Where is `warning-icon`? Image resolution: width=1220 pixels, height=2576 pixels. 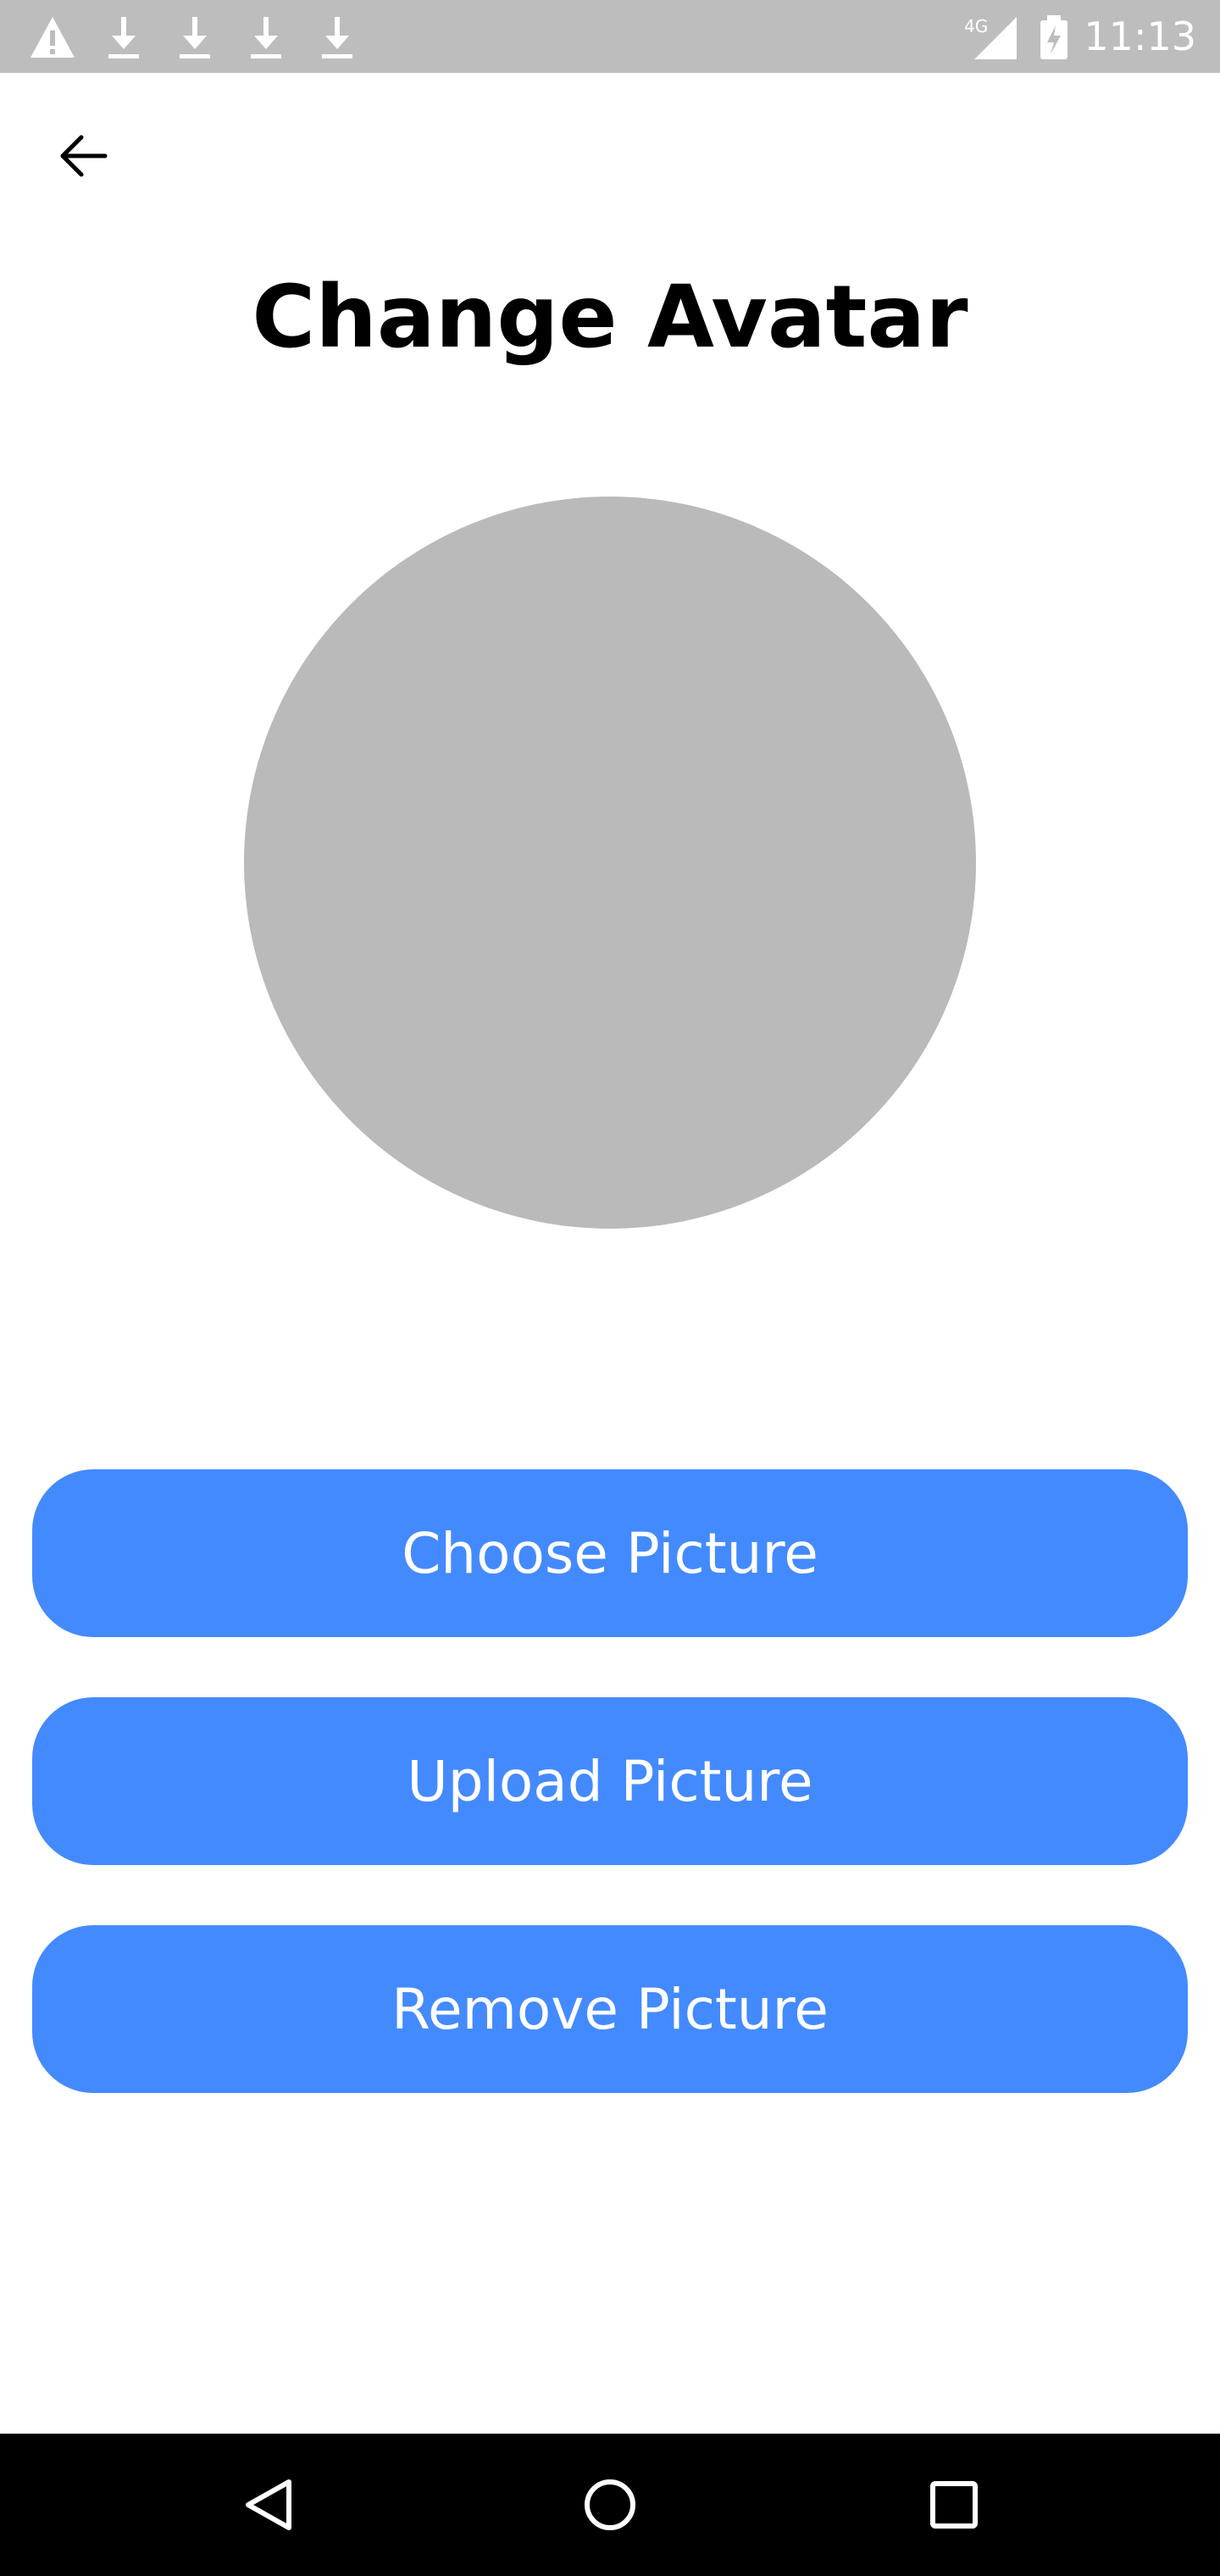
warning-icon is located at coordinates (52, 37).